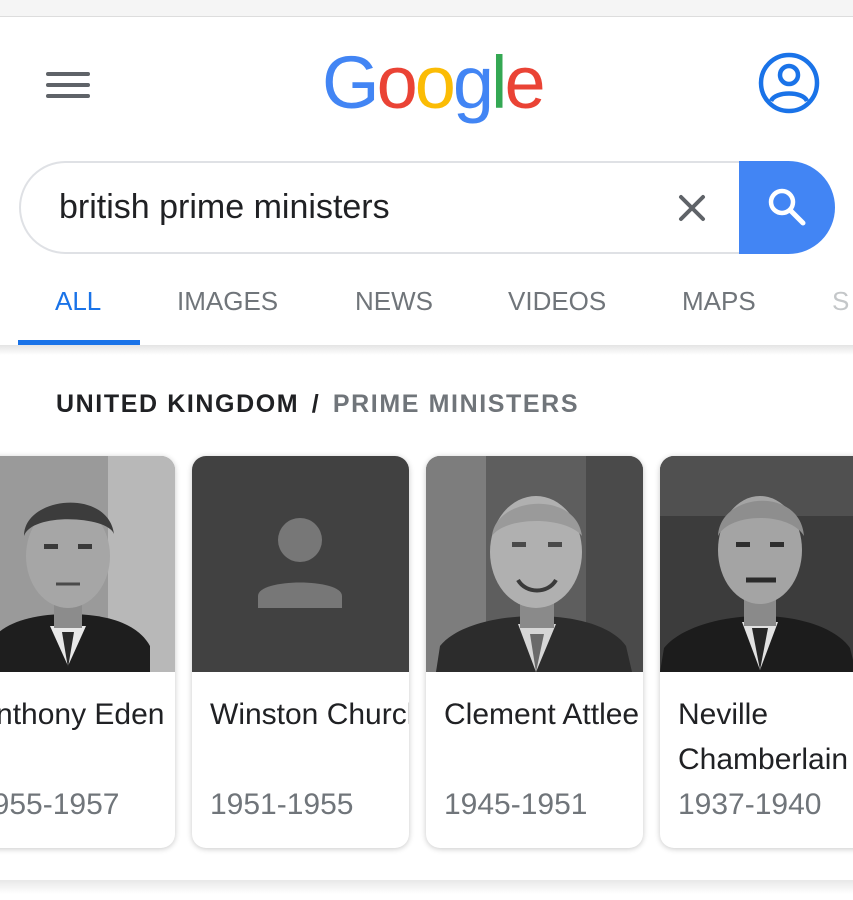  What do you see at coordinates (426, 350) in the screenshot?
I see `tabs-divider` at bounding box center [426, 350].